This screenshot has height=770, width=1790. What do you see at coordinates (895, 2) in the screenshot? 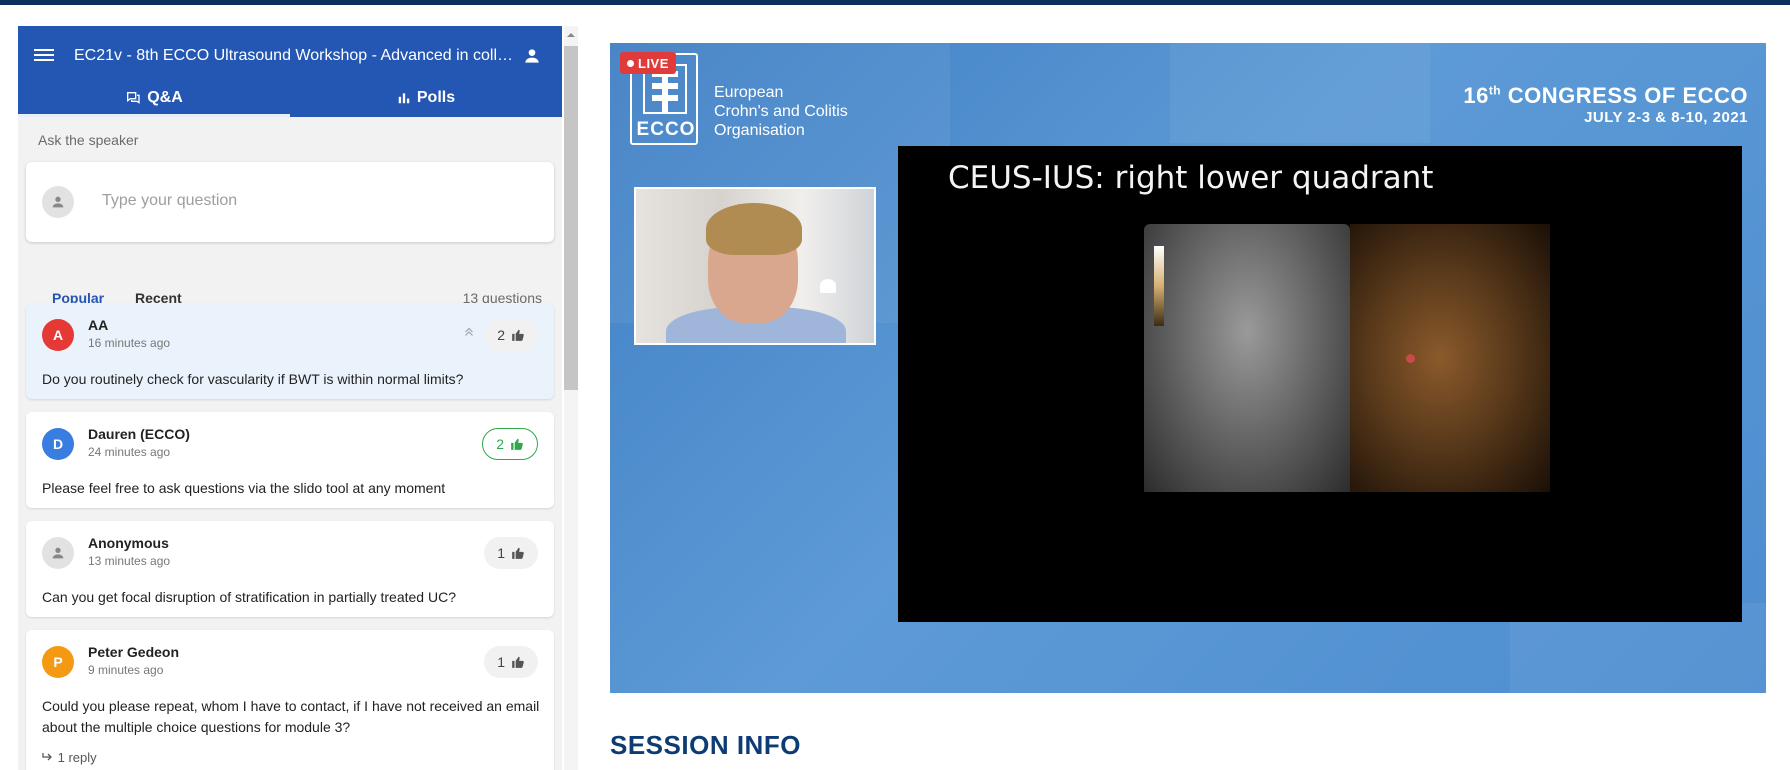
I see `top-border` at bounding box center [895, 2].